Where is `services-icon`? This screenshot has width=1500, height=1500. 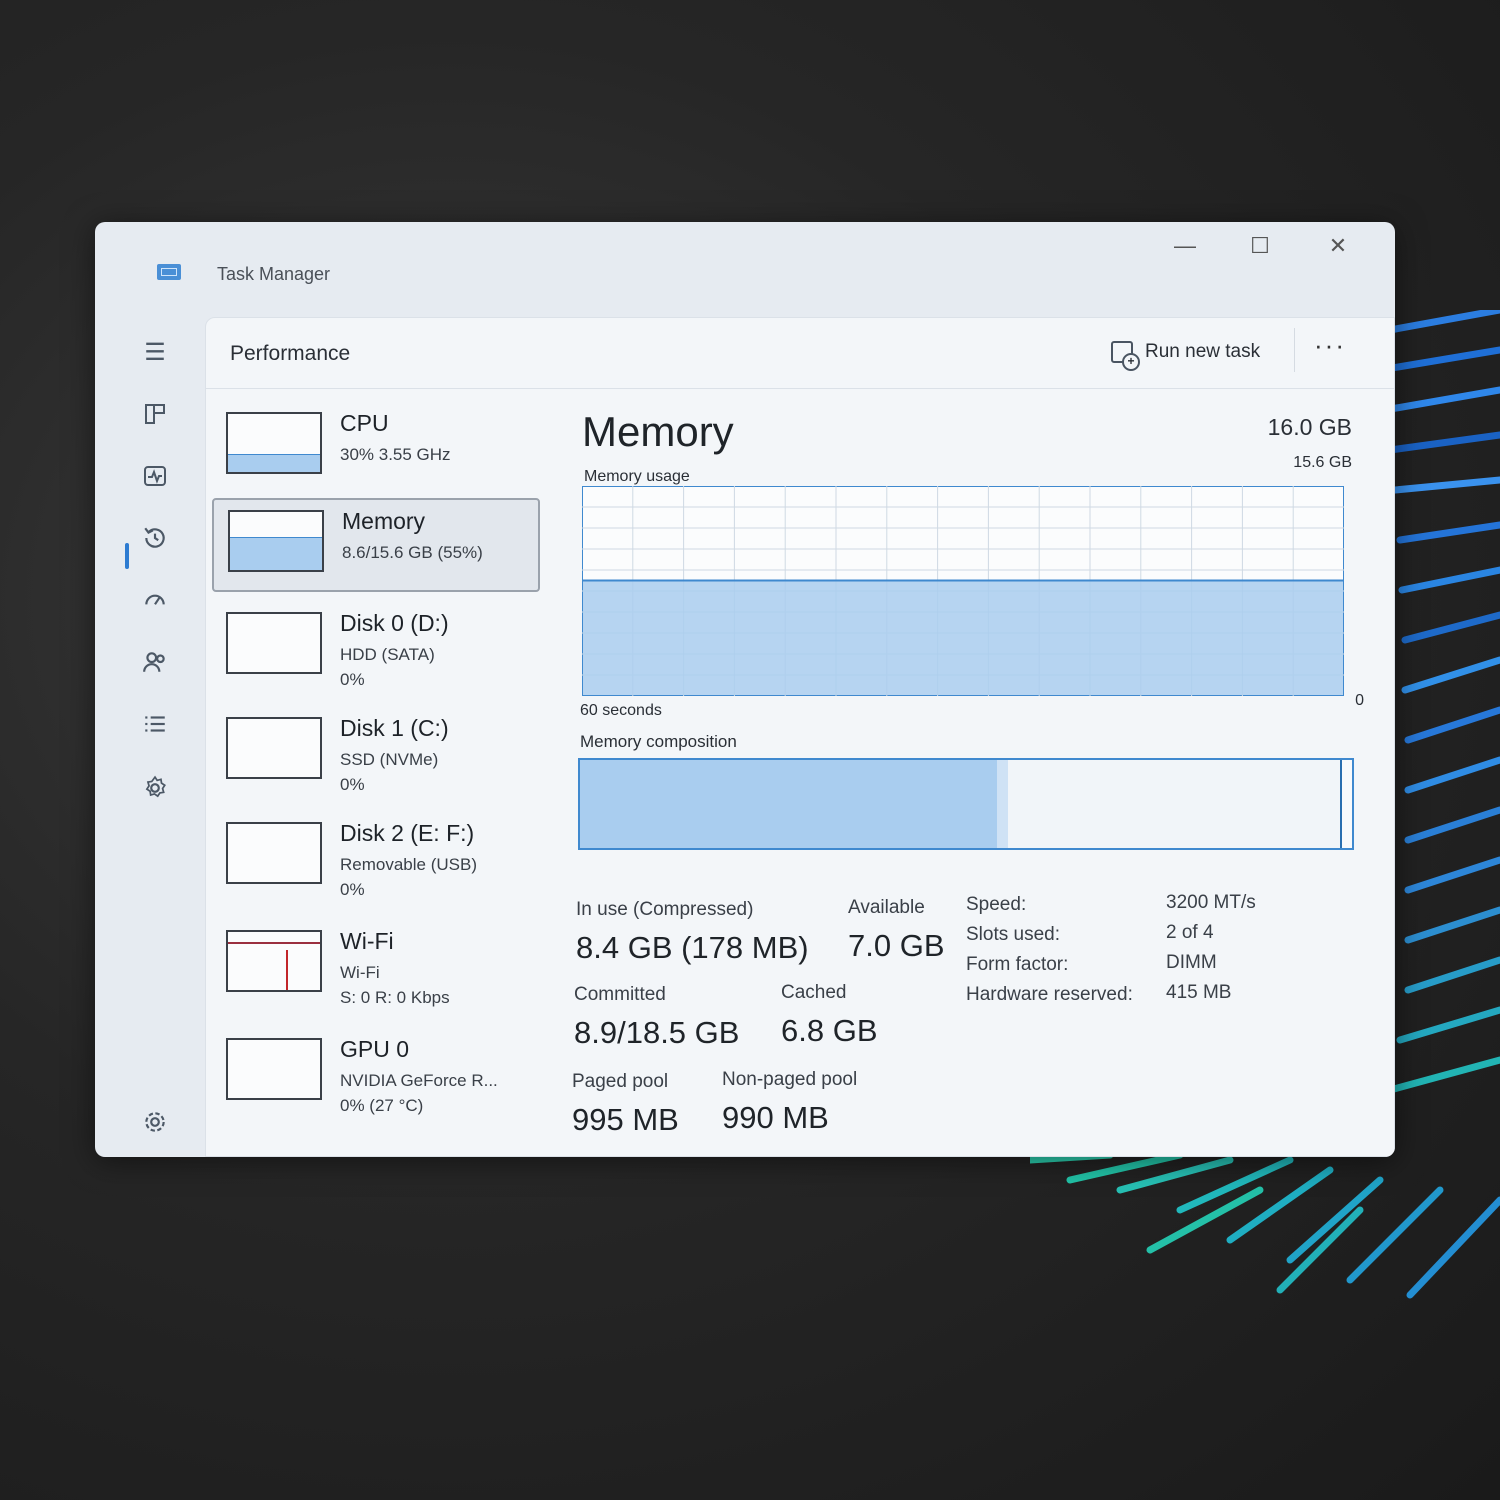 services-icon is located at coordinates (155, 788).